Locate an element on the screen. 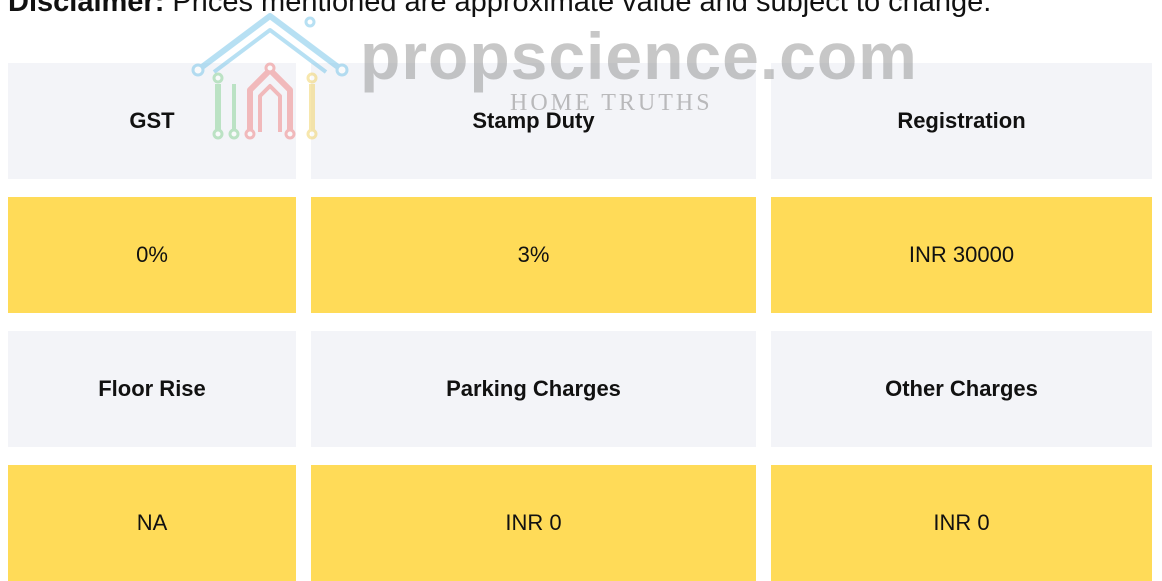 This screenshot has width=1162, height=581. header-other-charges: Other Charges is located at coordinates (961, 389).